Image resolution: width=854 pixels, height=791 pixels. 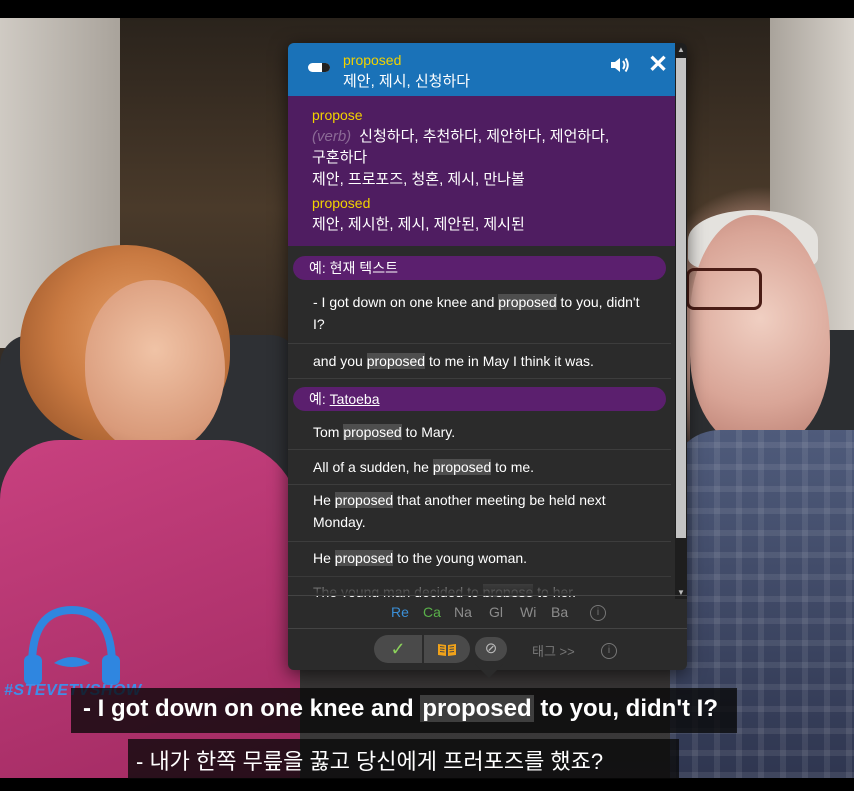 I want to click on man-glasses, so click(x=724, y=289).